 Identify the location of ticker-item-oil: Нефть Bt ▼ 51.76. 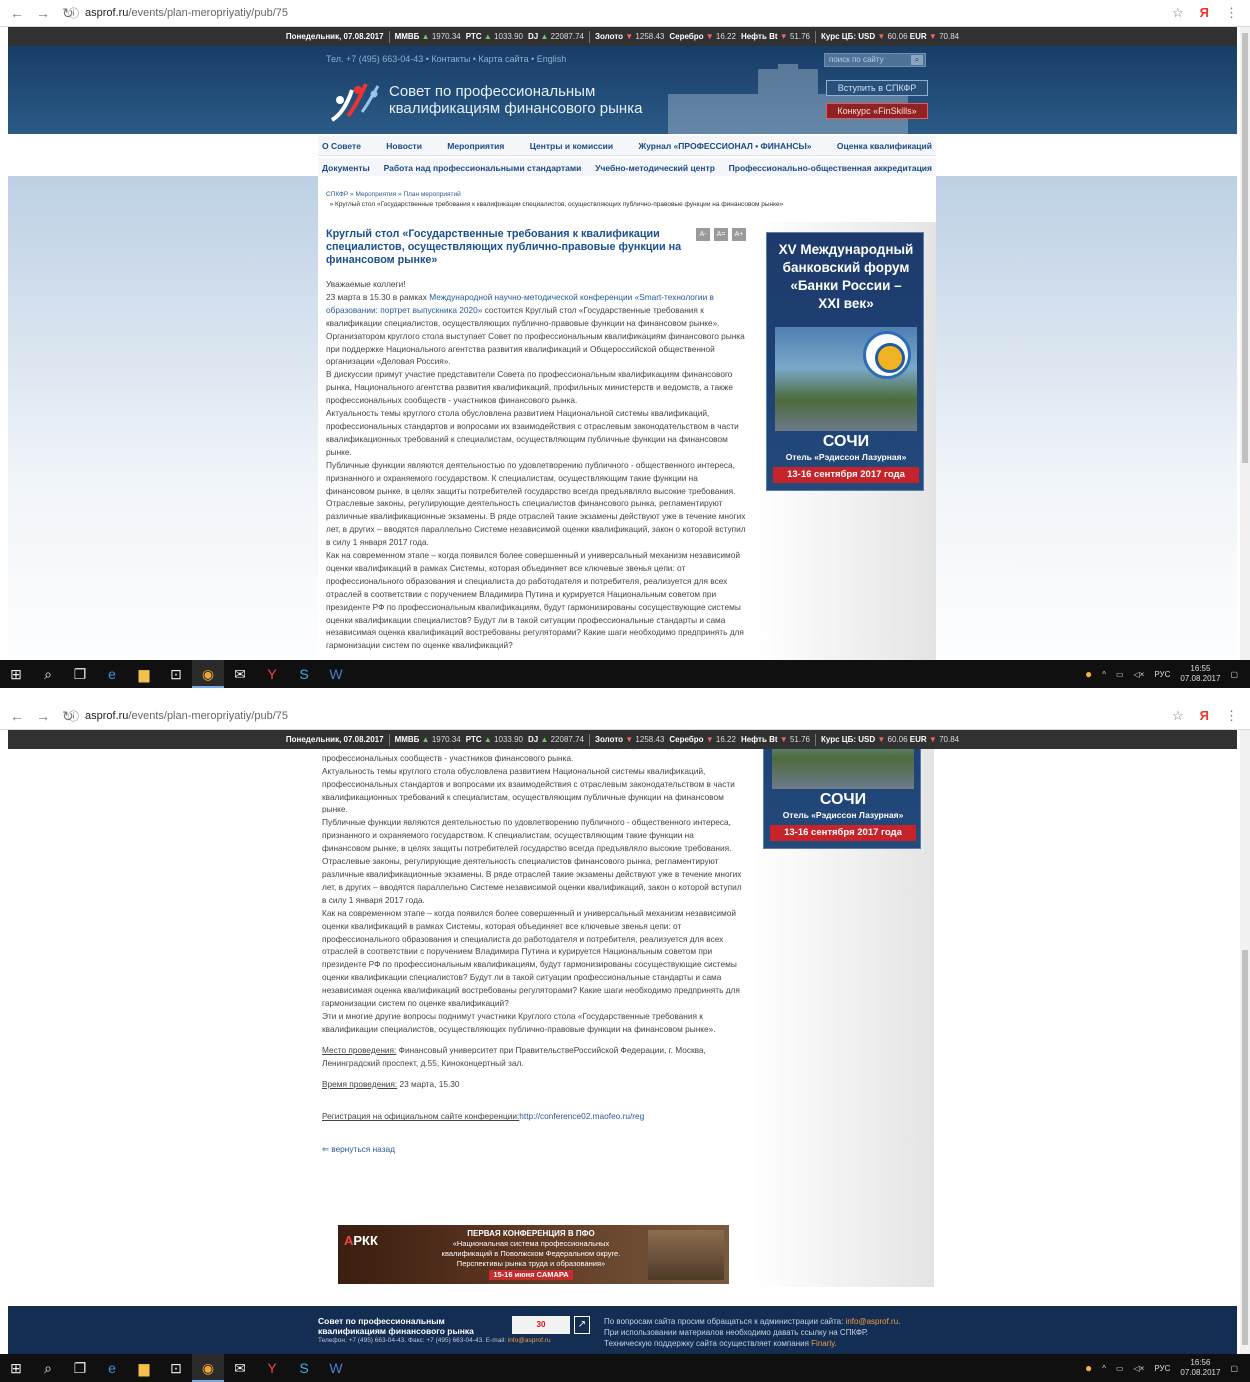
(775, 36).